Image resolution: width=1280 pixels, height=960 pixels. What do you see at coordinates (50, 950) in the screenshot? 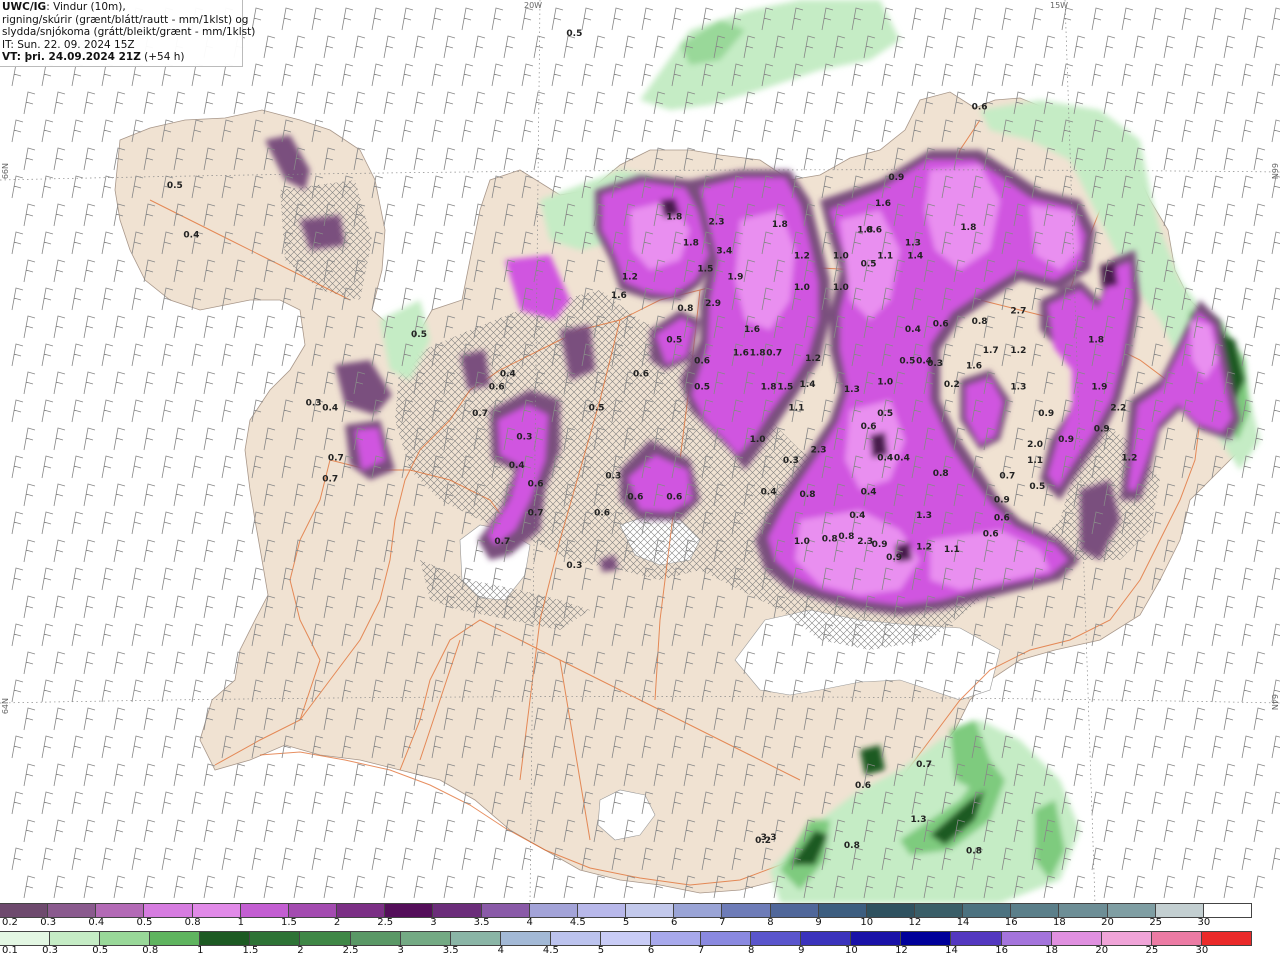
I see `legend-rain-tick-label: 0.3` at bounding box center [50, 950].